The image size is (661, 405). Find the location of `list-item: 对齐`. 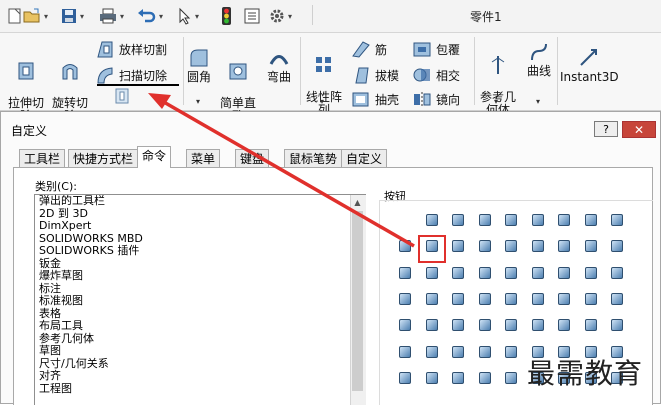

list-item: 对齐 is located at coordinates (200, 376).